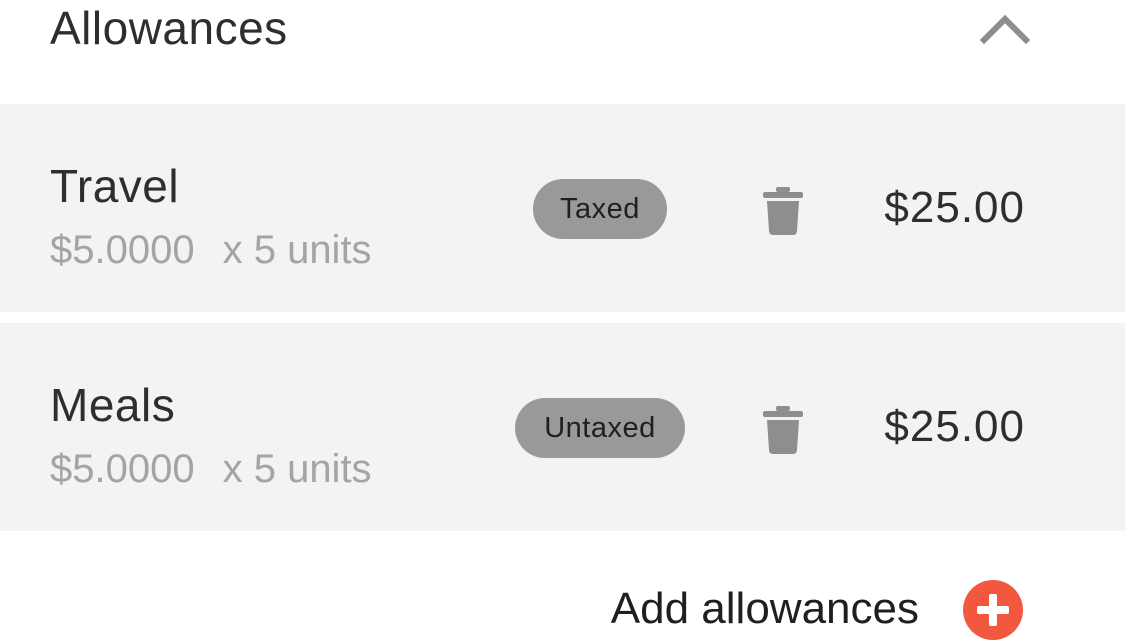 The width and height of the screenshot is (1125, 640). What do you see at coordinates (765, 609) in the screenshot?
I see `add-allowances-button: Add allowances` at bounding box center [765, 609].